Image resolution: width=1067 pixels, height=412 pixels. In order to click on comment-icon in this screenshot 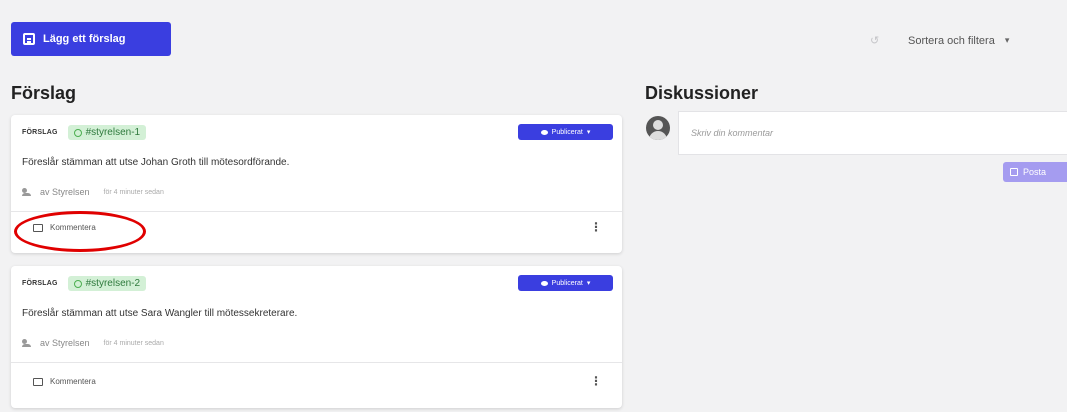, I will do `click(38, 381)`.